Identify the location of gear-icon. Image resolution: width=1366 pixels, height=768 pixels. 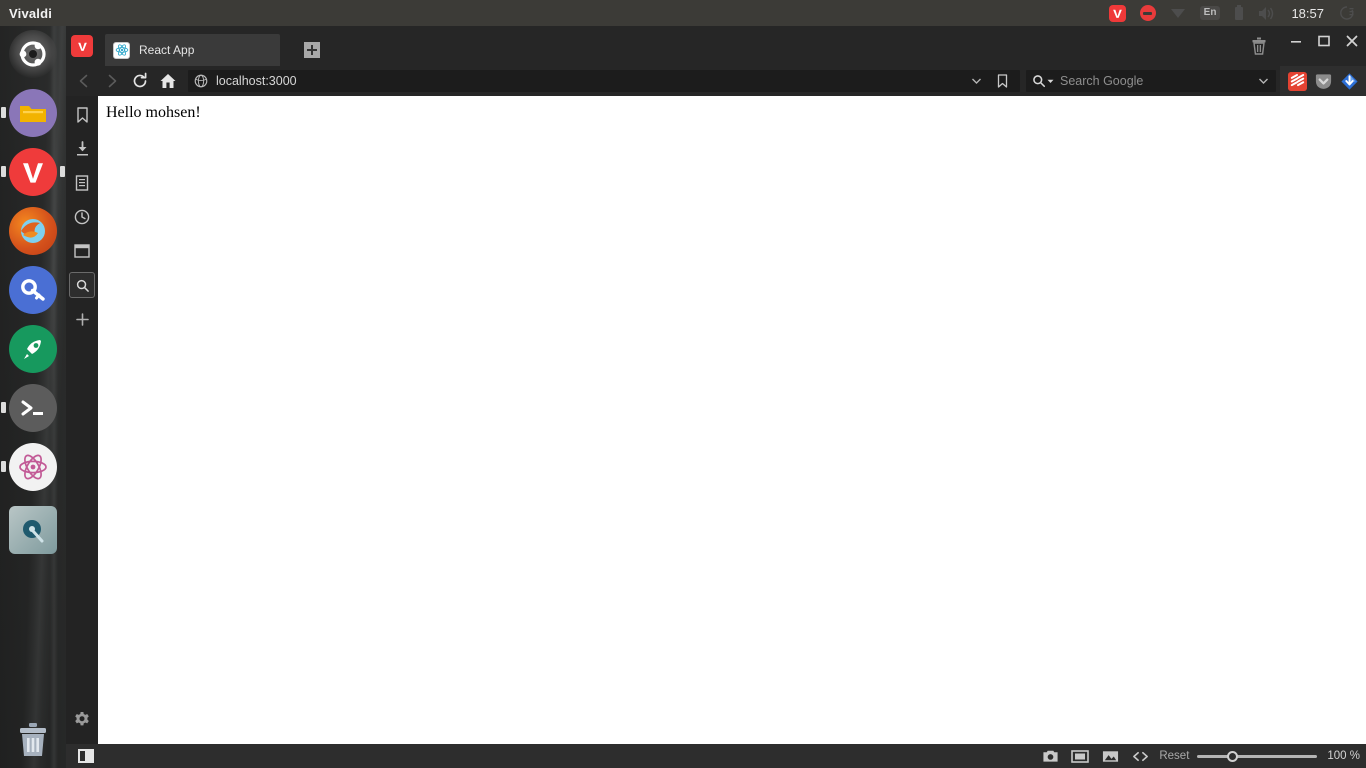
(82, 719).